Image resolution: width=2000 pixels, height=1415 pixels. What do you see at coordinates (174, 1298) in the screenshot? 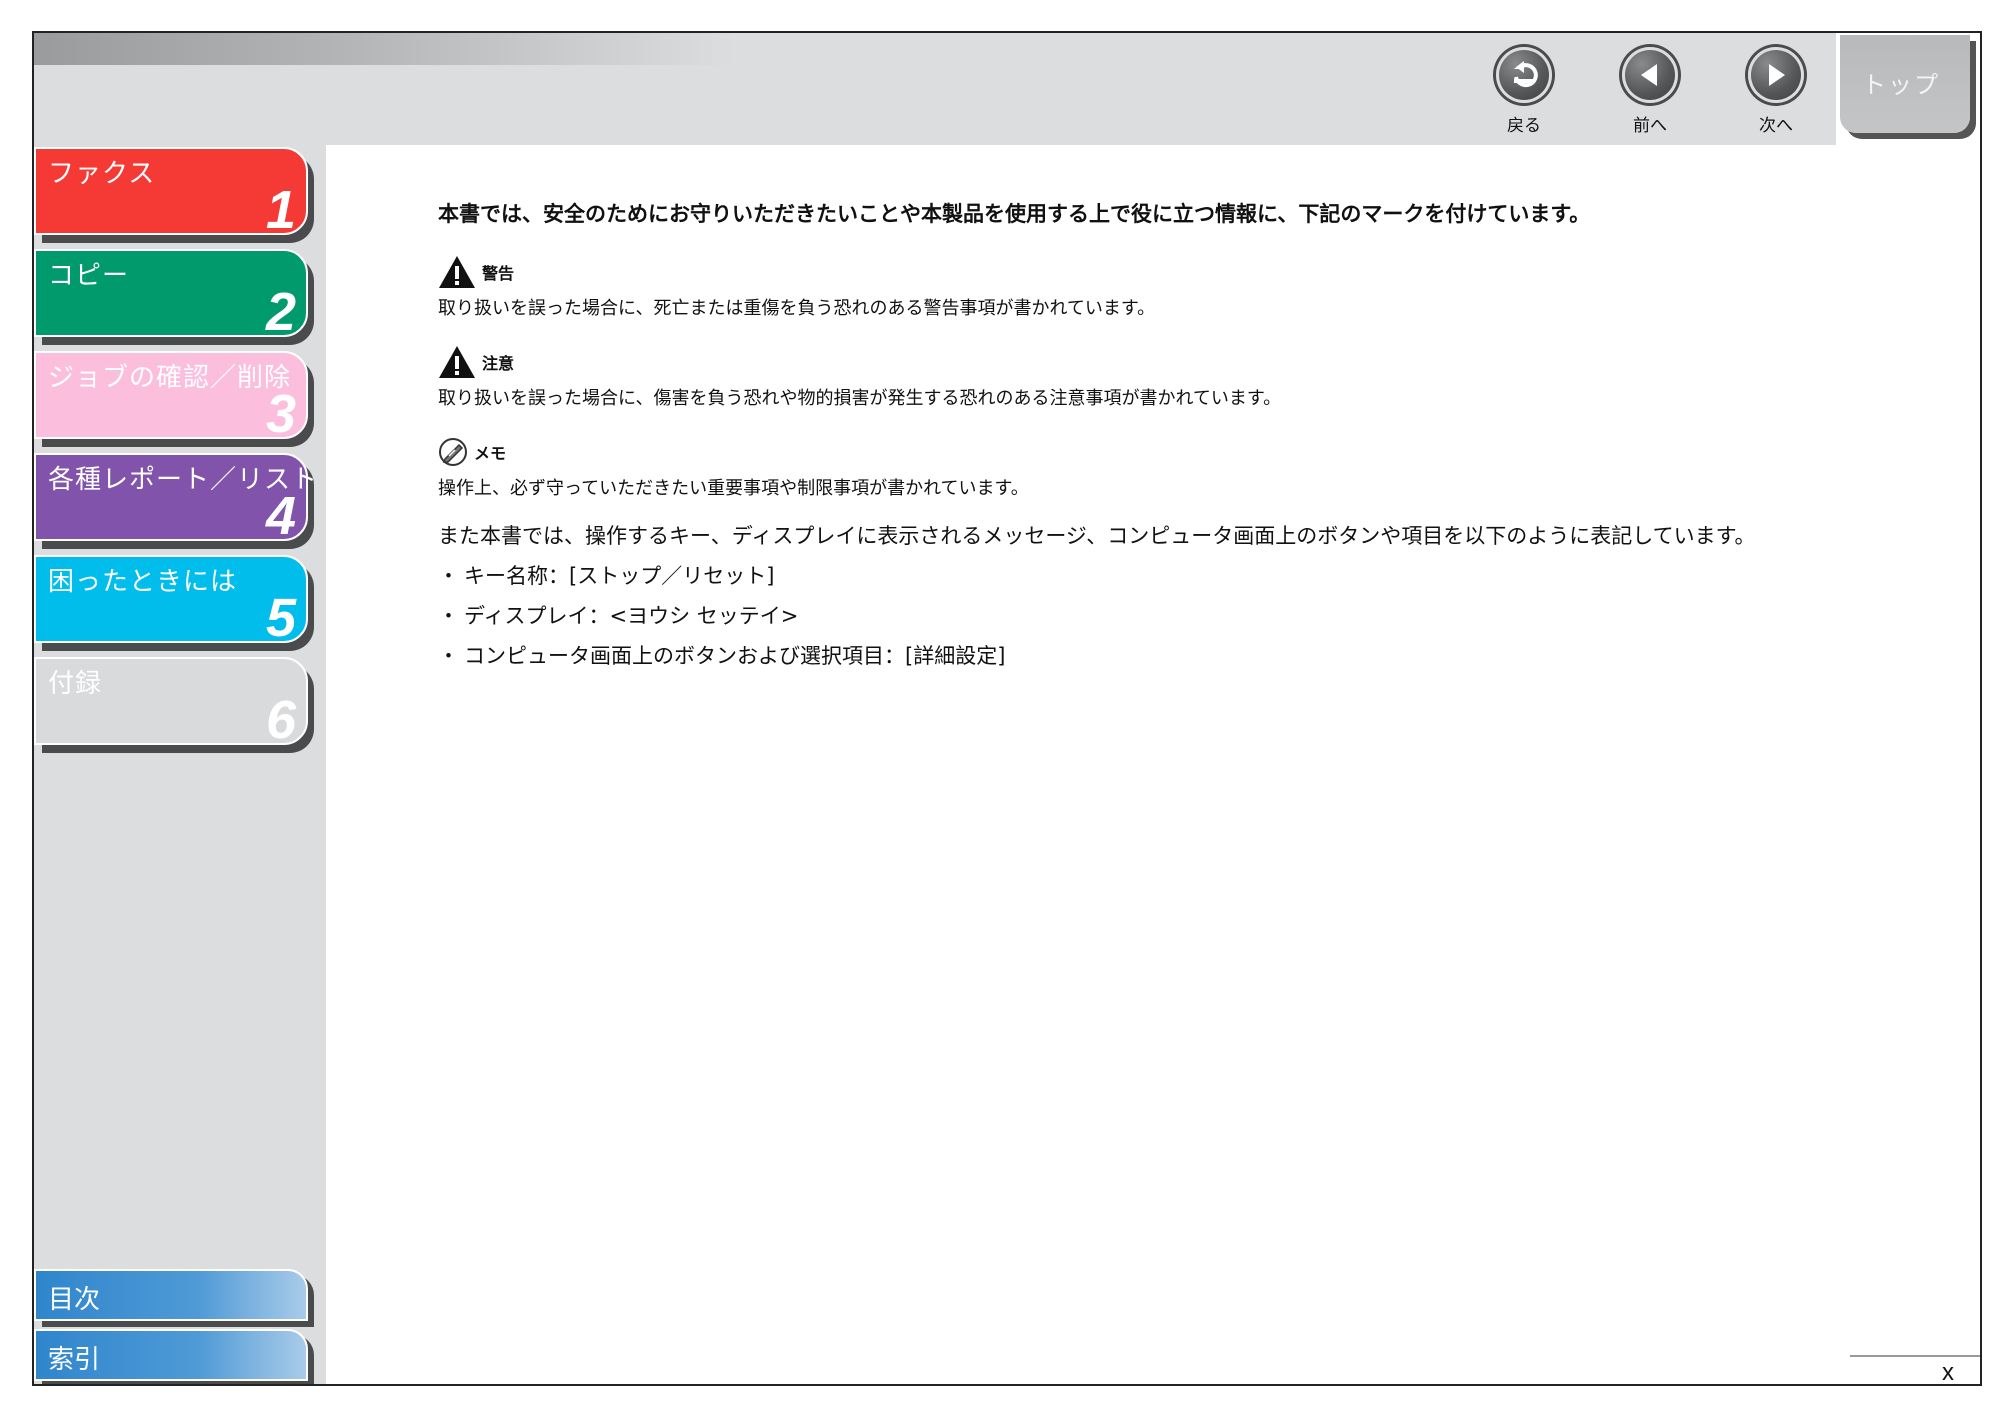
I see `toc-button: 目次` at bounding box center [174, 1298].